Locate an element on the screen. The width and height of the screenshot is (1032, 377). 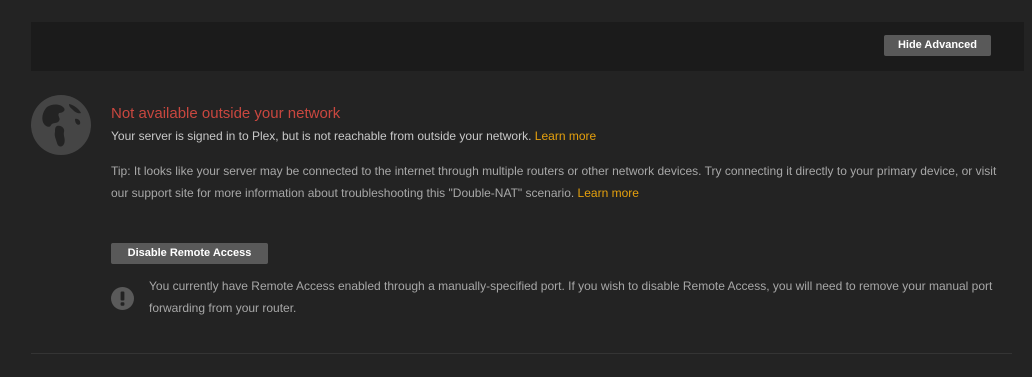
disable-remote-access-button: Disable Remote Access is located at coordinates (189, 253).